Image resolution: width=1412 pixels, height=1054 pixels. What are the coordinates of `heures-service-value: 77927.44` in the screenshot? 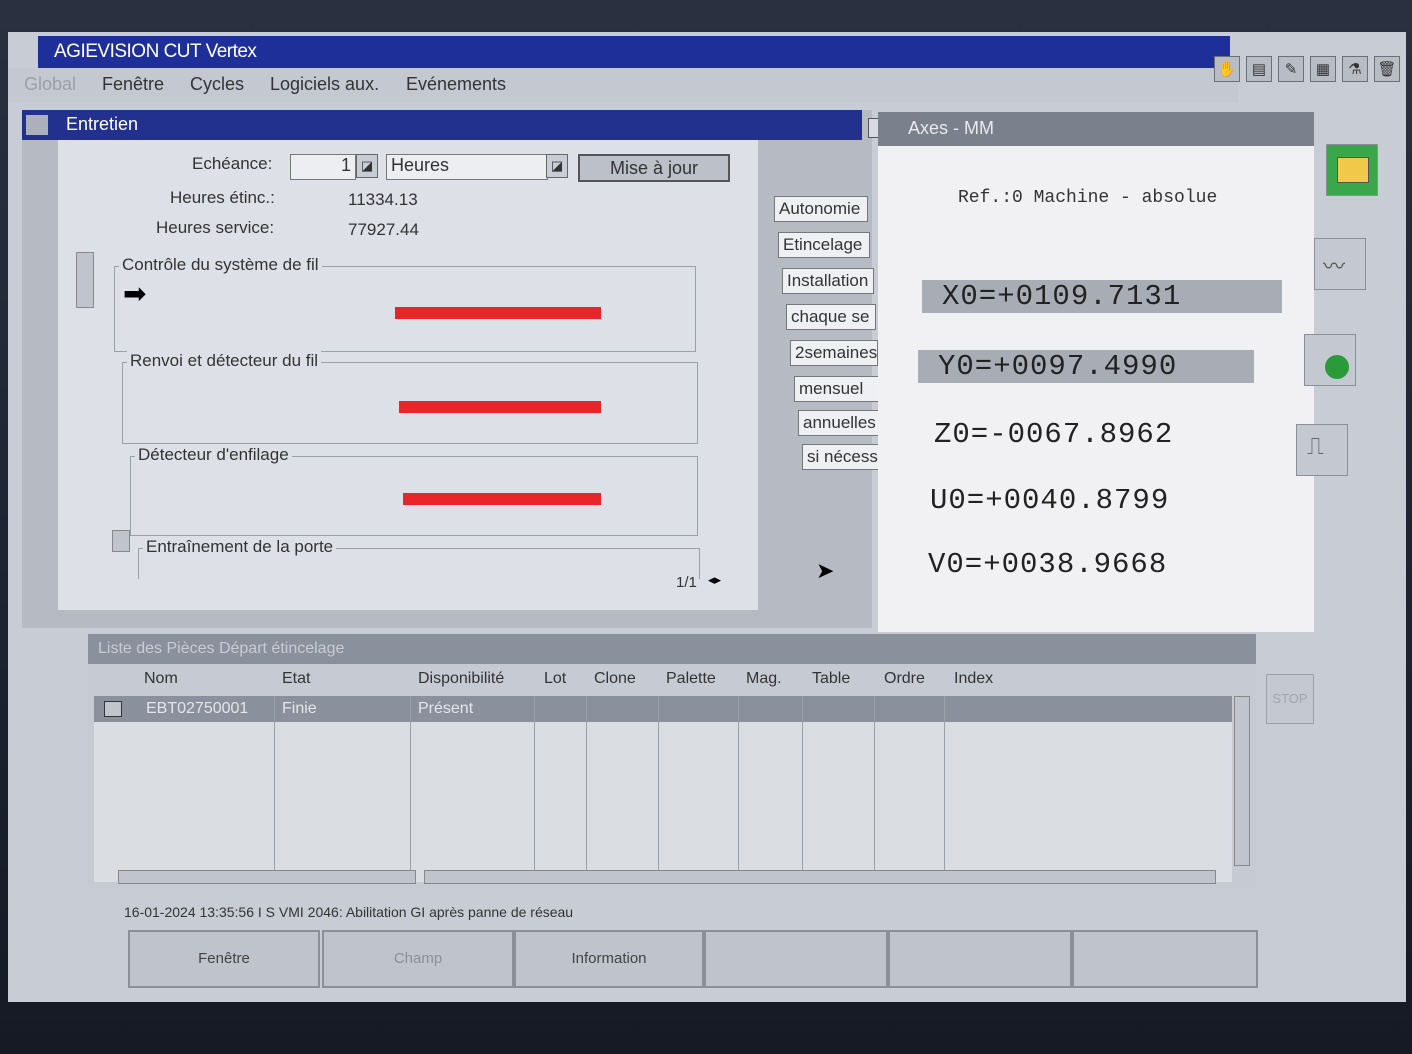 It's located at (383, 229).